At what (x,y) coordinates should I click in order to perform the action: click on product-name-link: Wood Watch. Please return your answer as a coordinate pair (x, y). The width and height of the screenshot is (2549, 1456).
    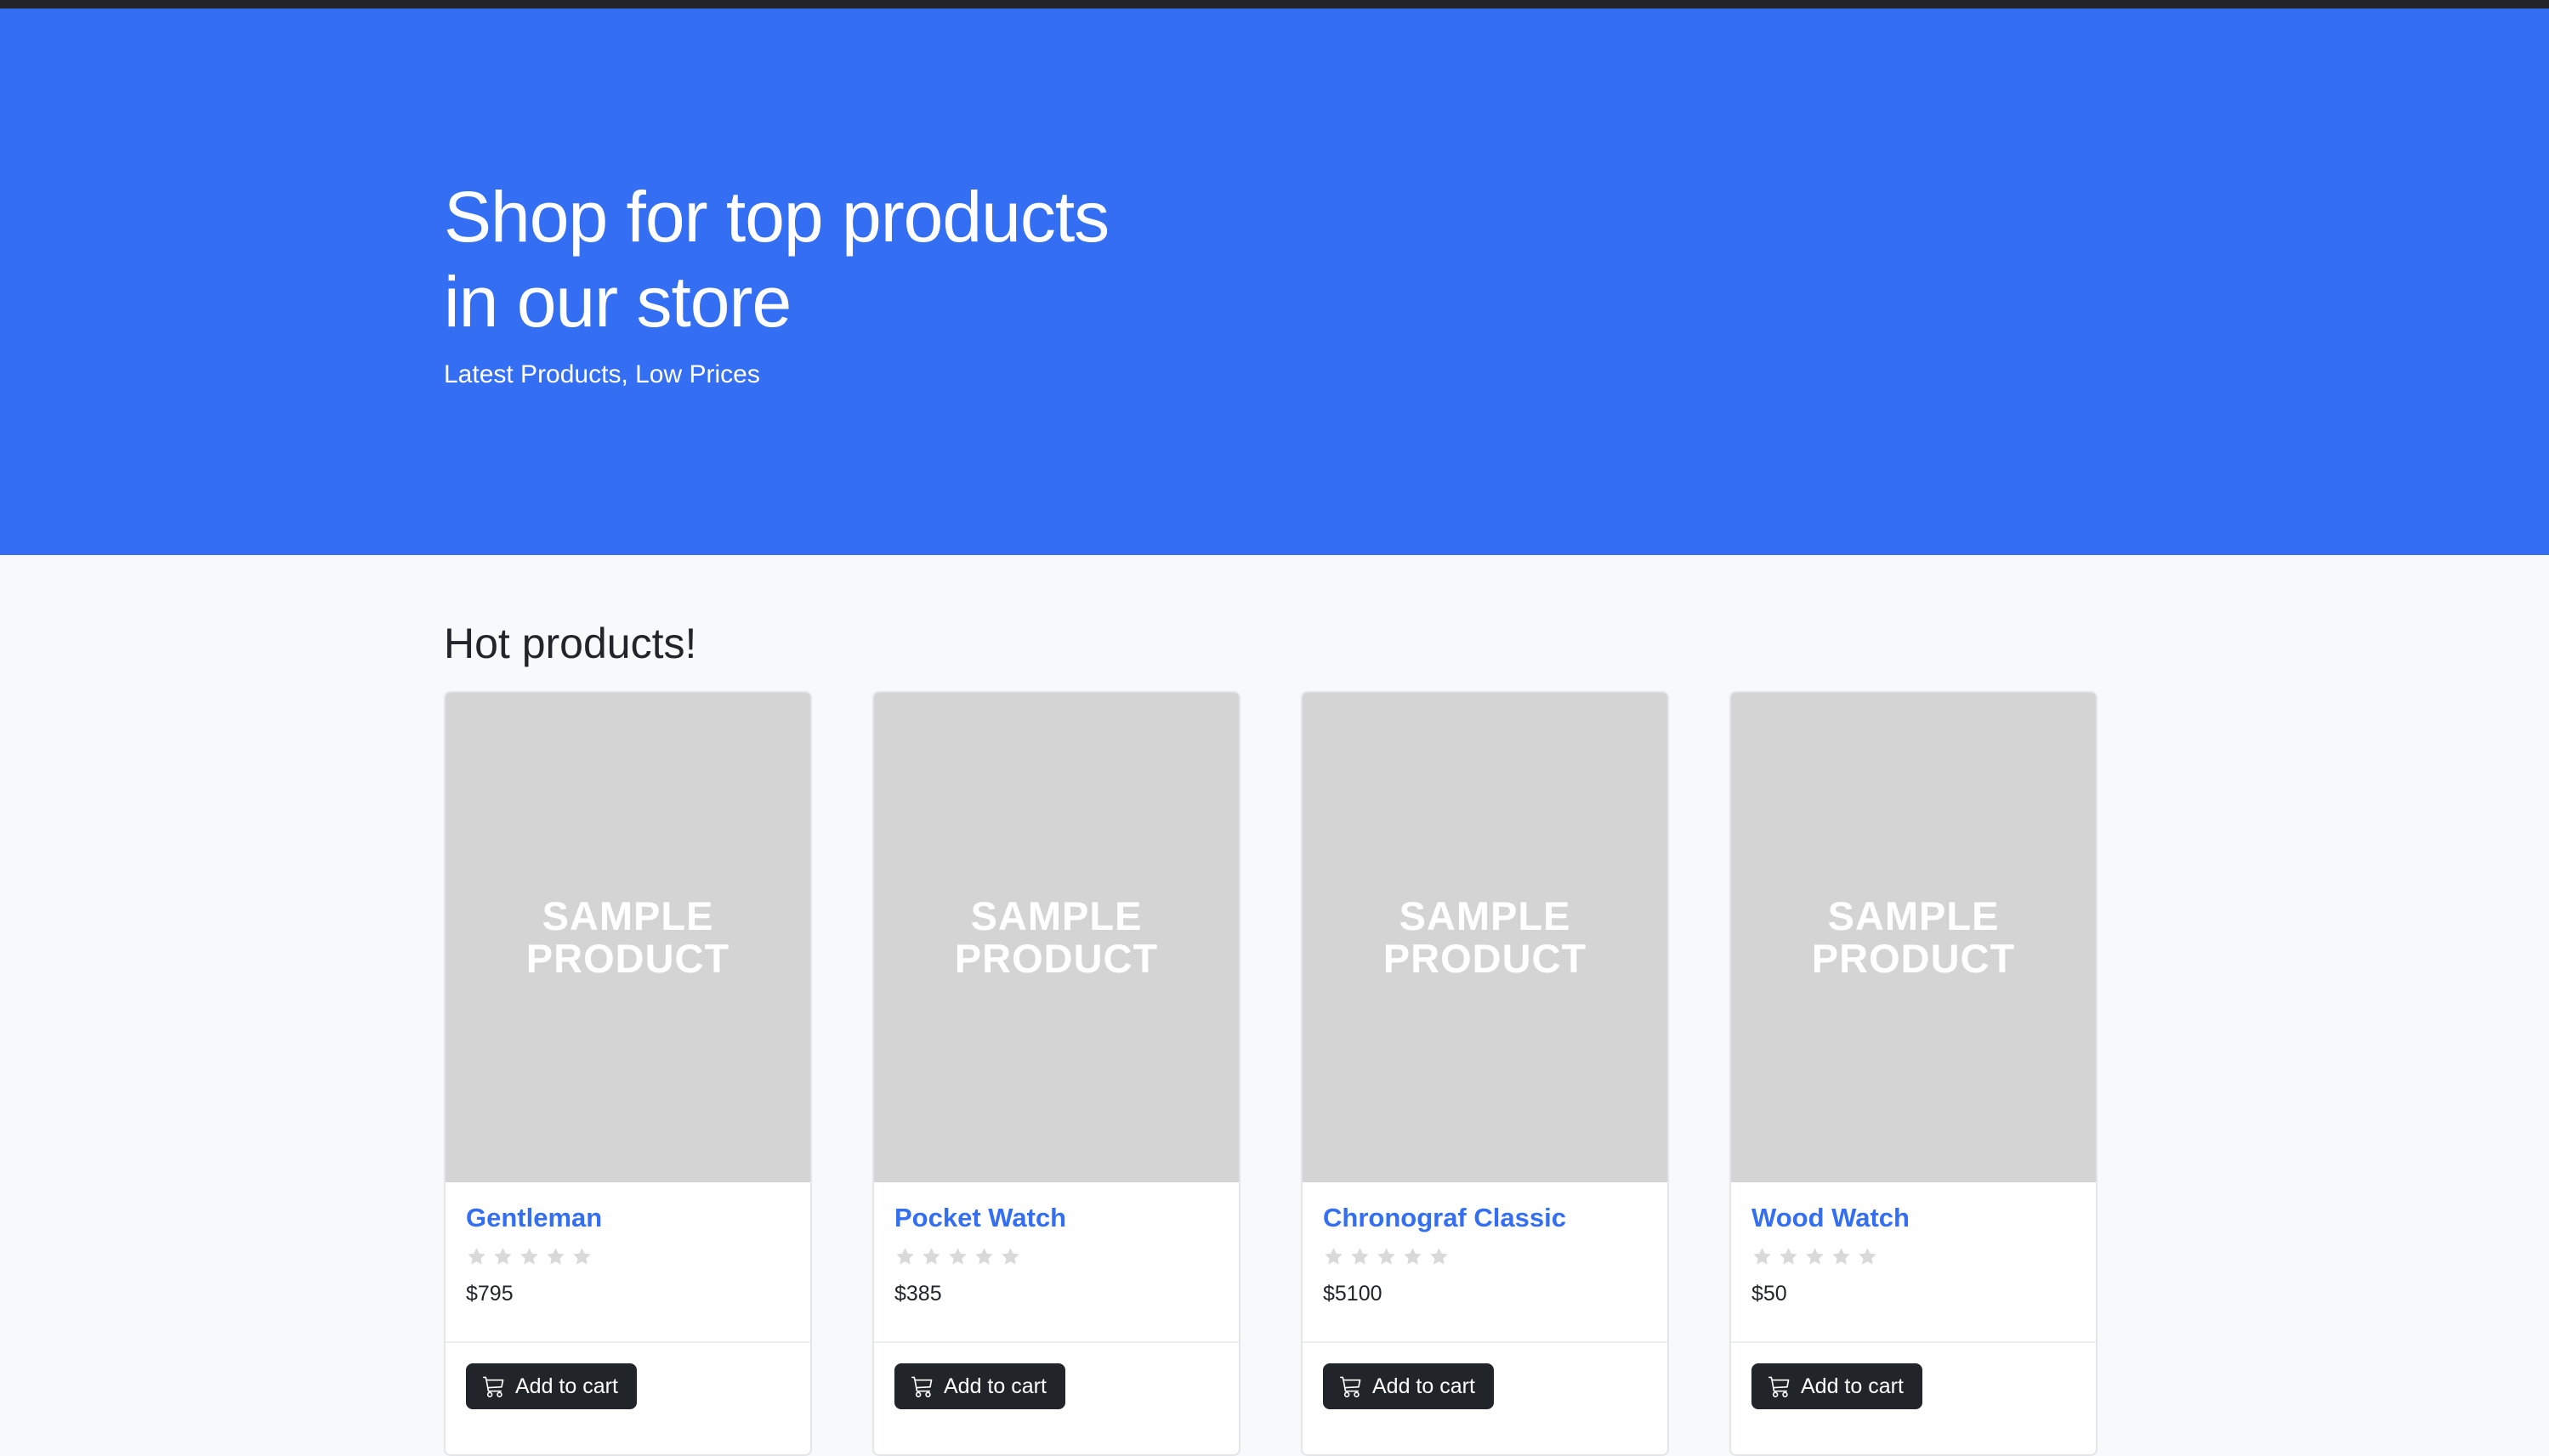
    Looking at the image, I should click on (1913, 1218).